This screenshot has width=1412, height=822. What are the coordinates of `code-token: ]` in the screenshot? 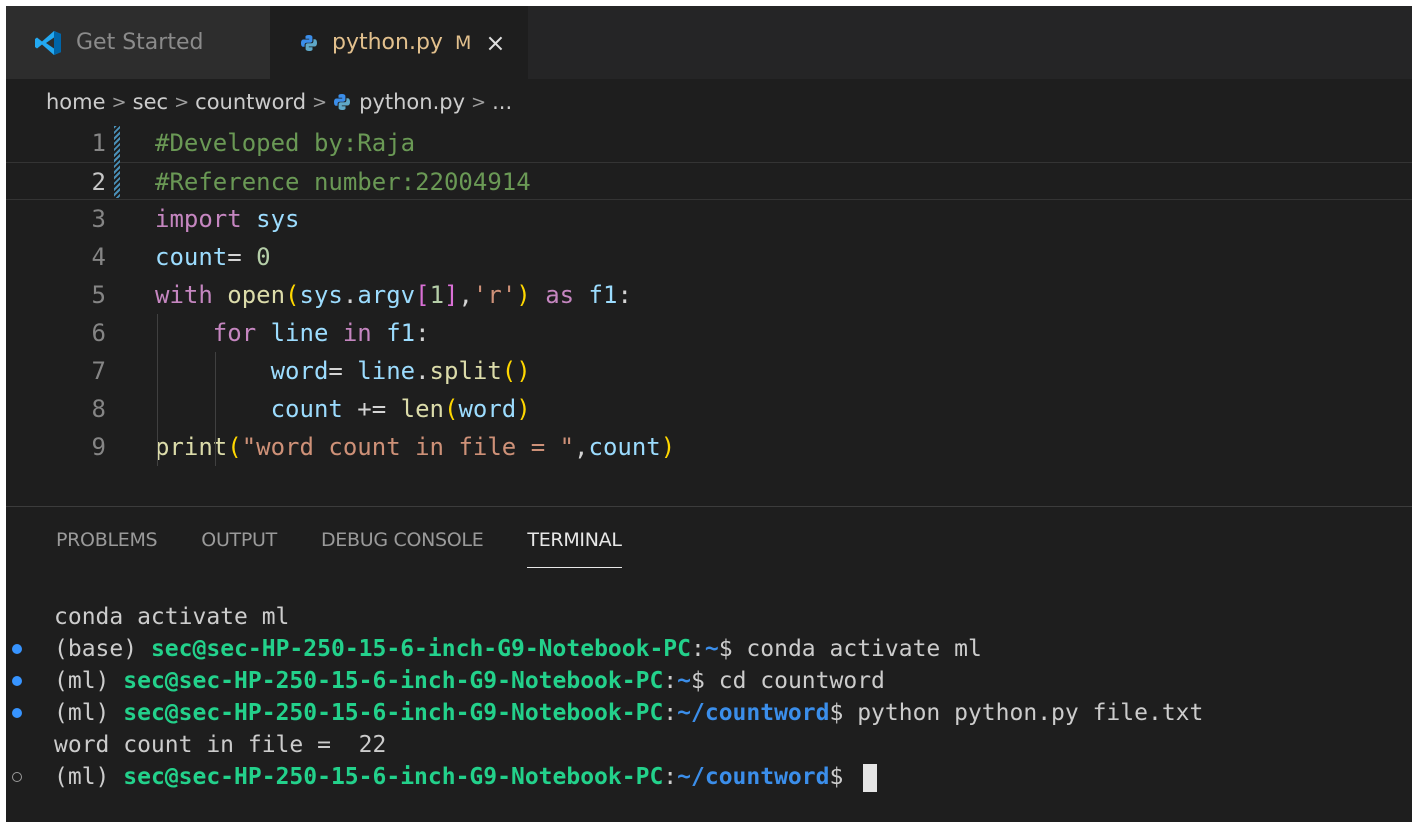 It's located at (451, 295).